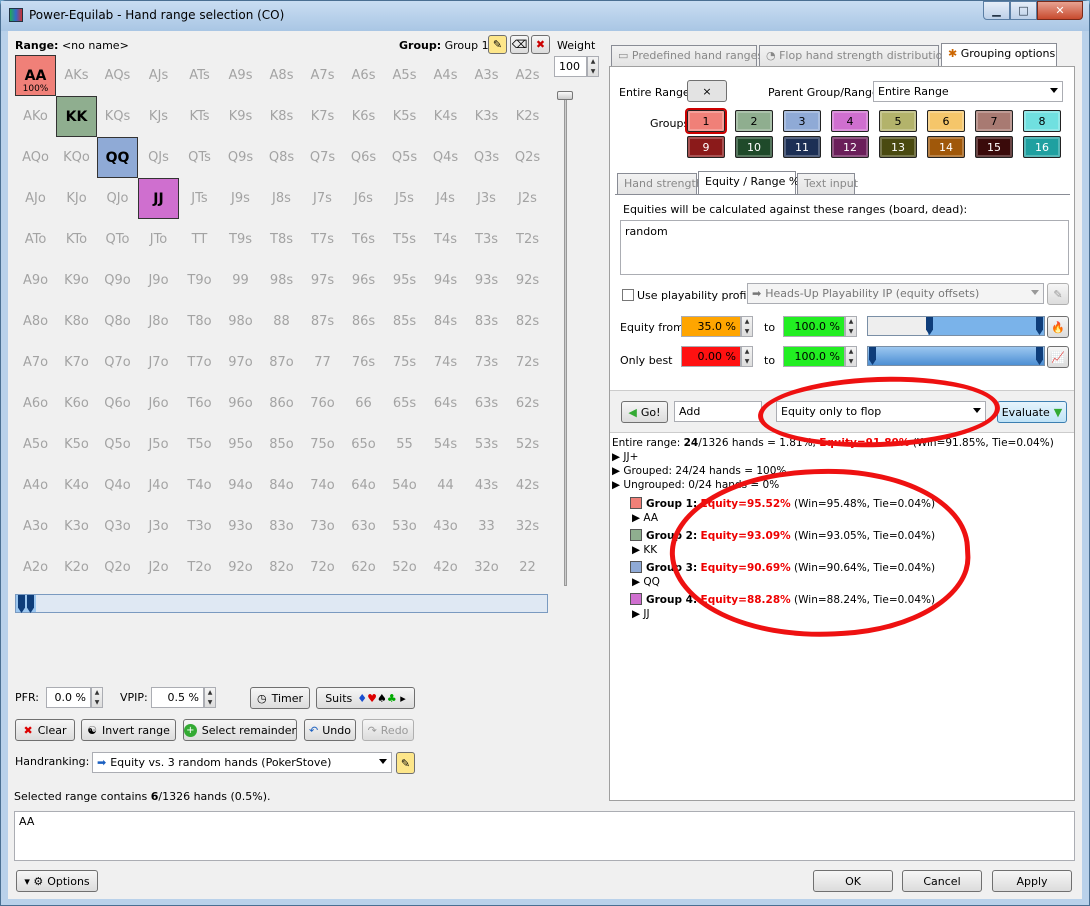  What do you see at coordinates (405, 763) in the screenshot?
I see `edit-handranking-icon: ✎` at bounding box center [405, 763].